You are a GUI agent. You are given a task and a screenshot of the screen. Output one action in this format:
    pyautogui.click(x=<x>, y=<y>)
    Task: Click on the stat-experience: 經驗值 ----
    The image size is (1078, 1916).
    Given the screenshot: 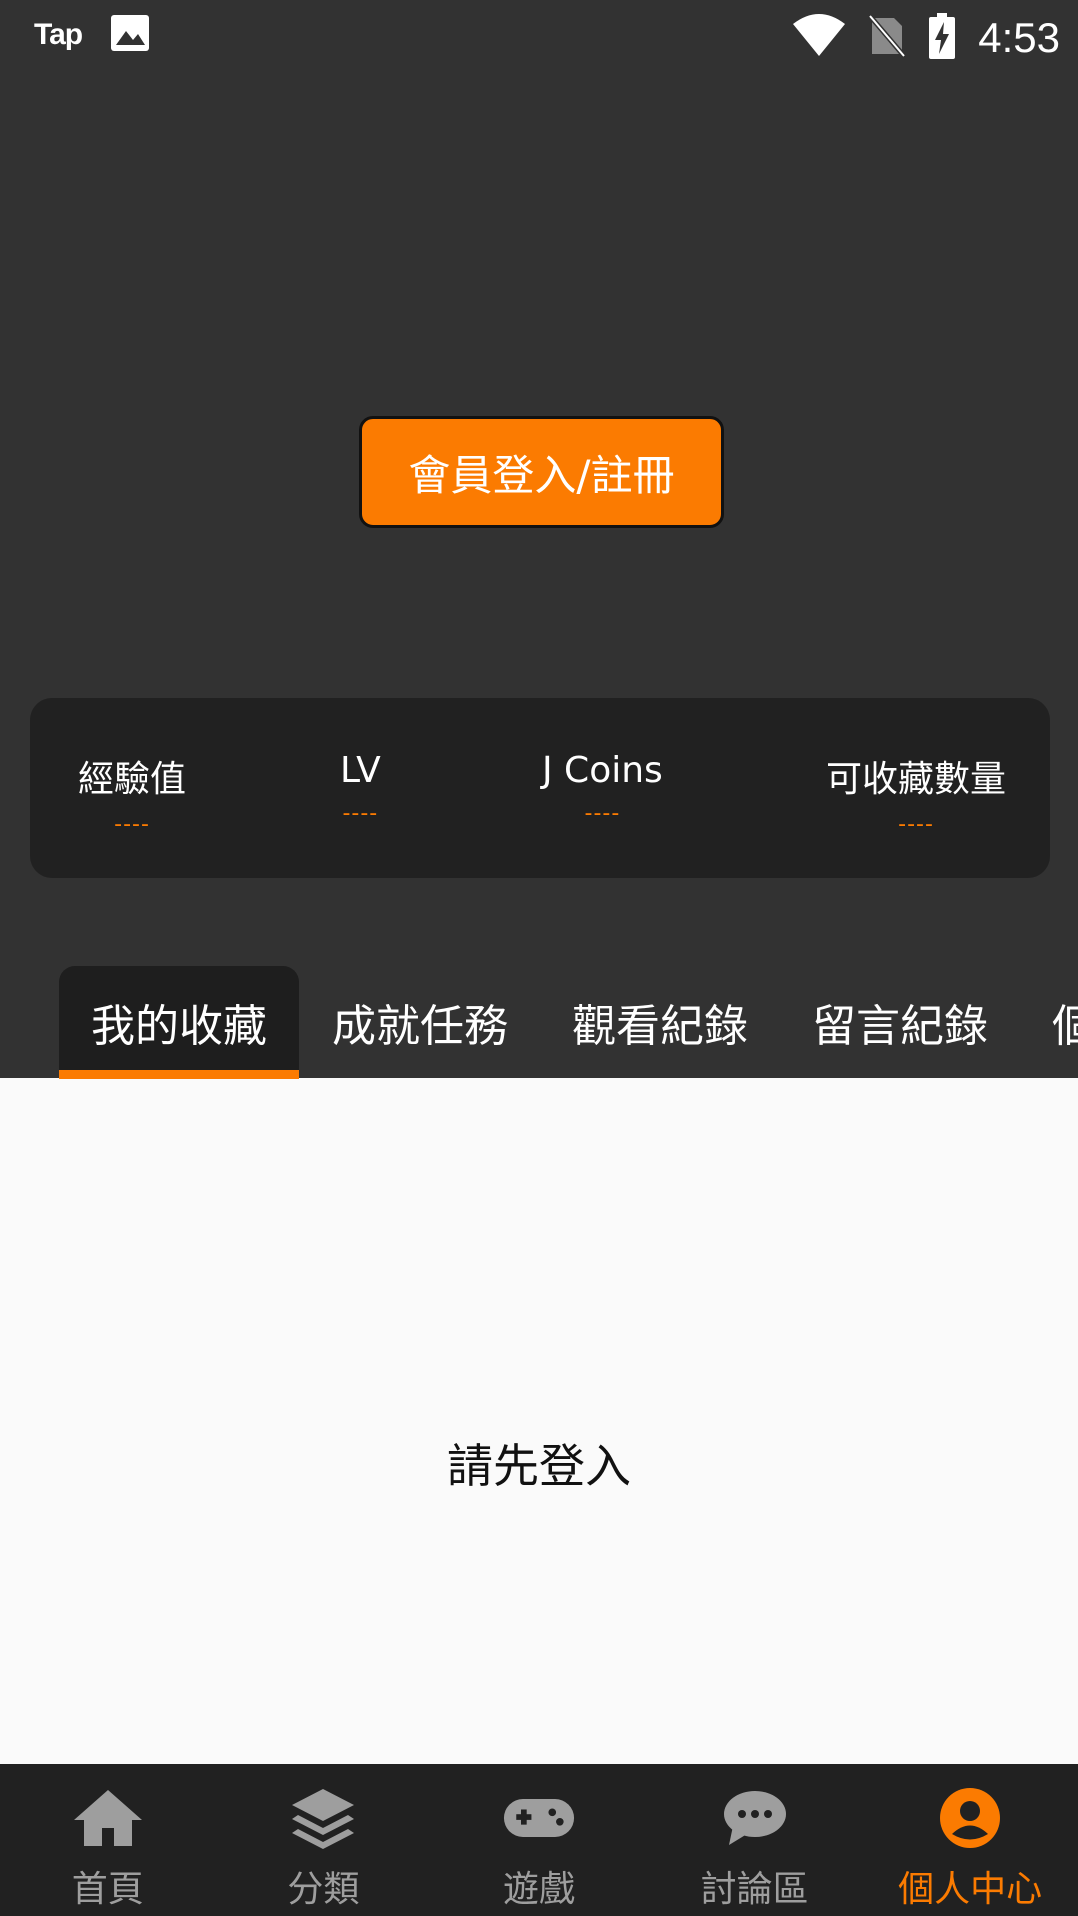 What is the action you would take?
    pyautogui.click(x=132, y=793)
    